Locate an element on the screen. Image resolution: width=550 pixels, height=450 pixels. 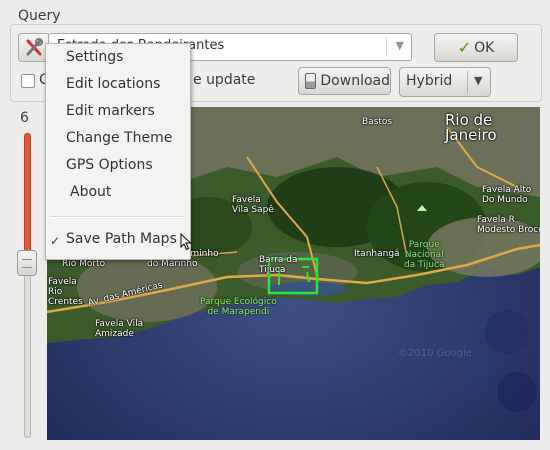
auto-update-checkbox is located at coordinates (28, 81).